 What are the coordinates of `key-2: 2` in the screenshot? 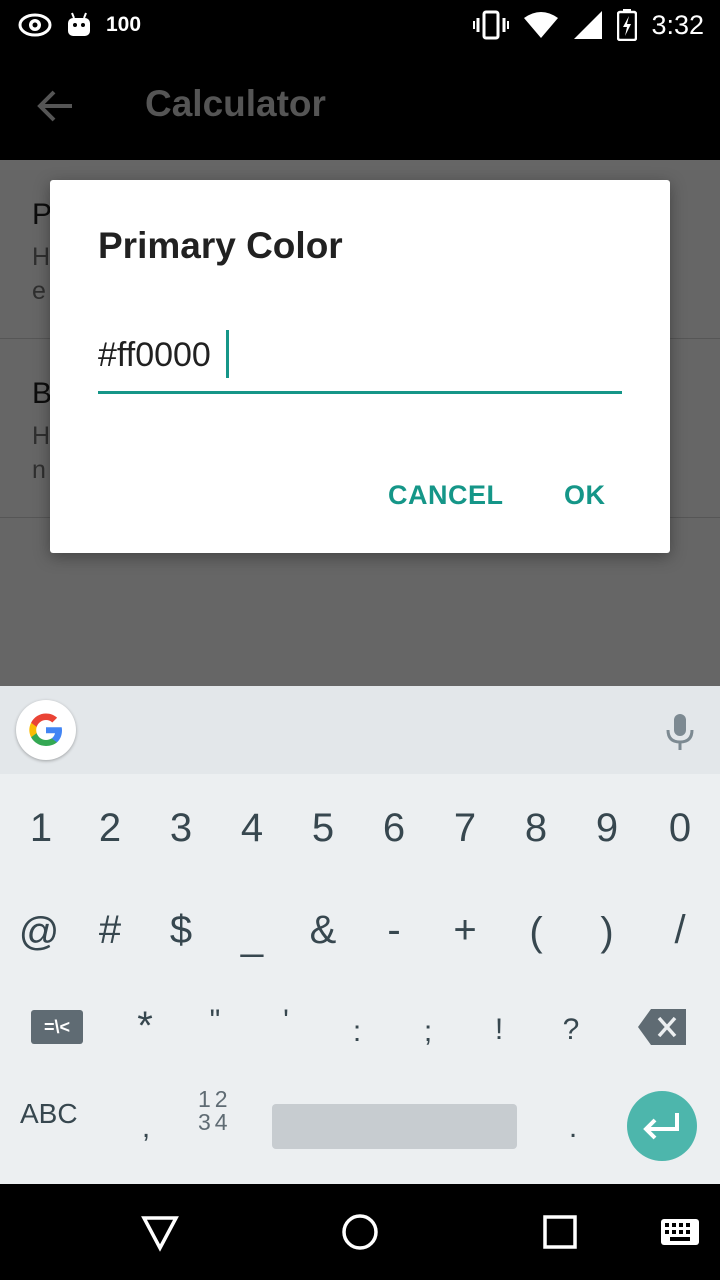 It's located at (110, 828).